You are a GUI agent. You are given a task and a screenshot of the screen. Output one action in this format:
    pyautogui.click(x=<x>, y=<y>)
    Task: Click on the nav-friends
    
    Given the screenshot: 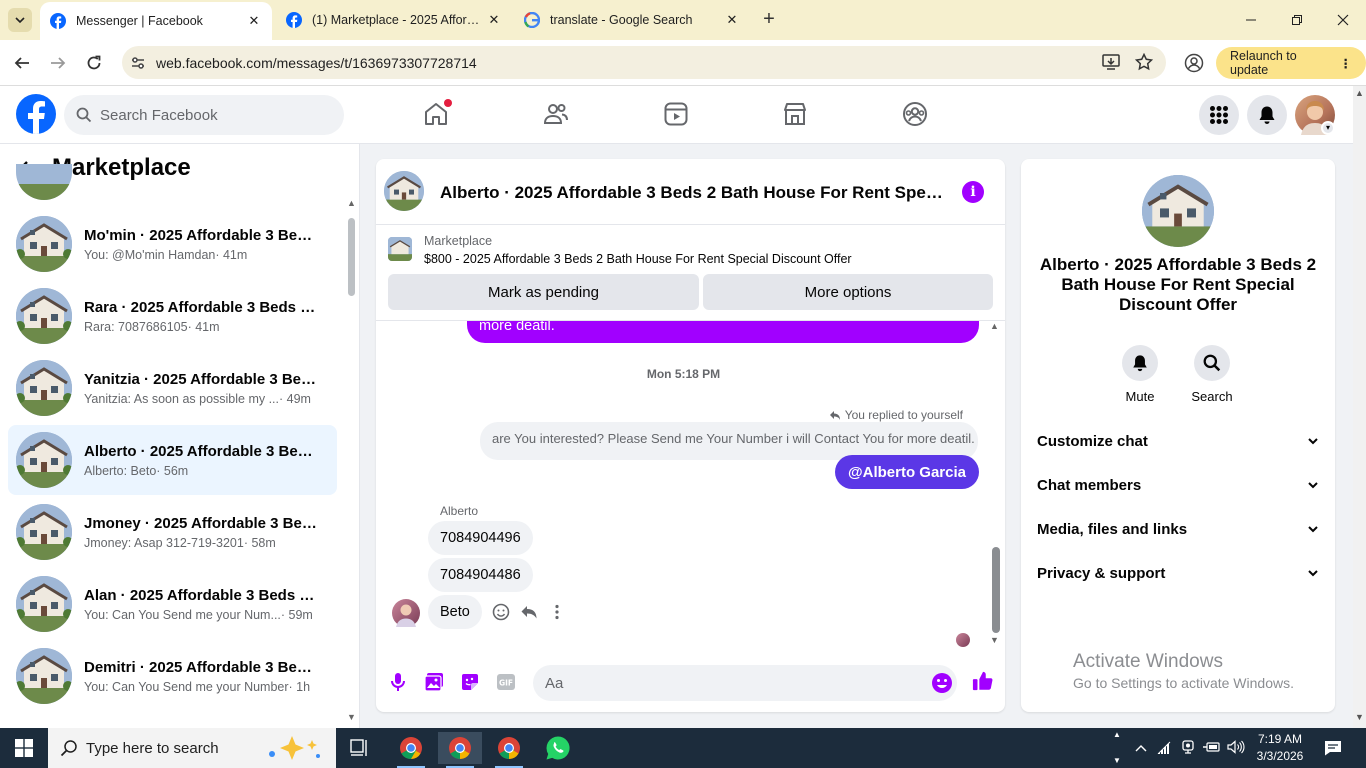 What is the action you would take?
    pyautogui.click(x=556, y=114)
    